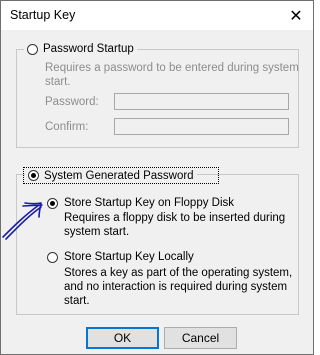  I want to click on dialog-title: Startup Key, so click(43, 15).